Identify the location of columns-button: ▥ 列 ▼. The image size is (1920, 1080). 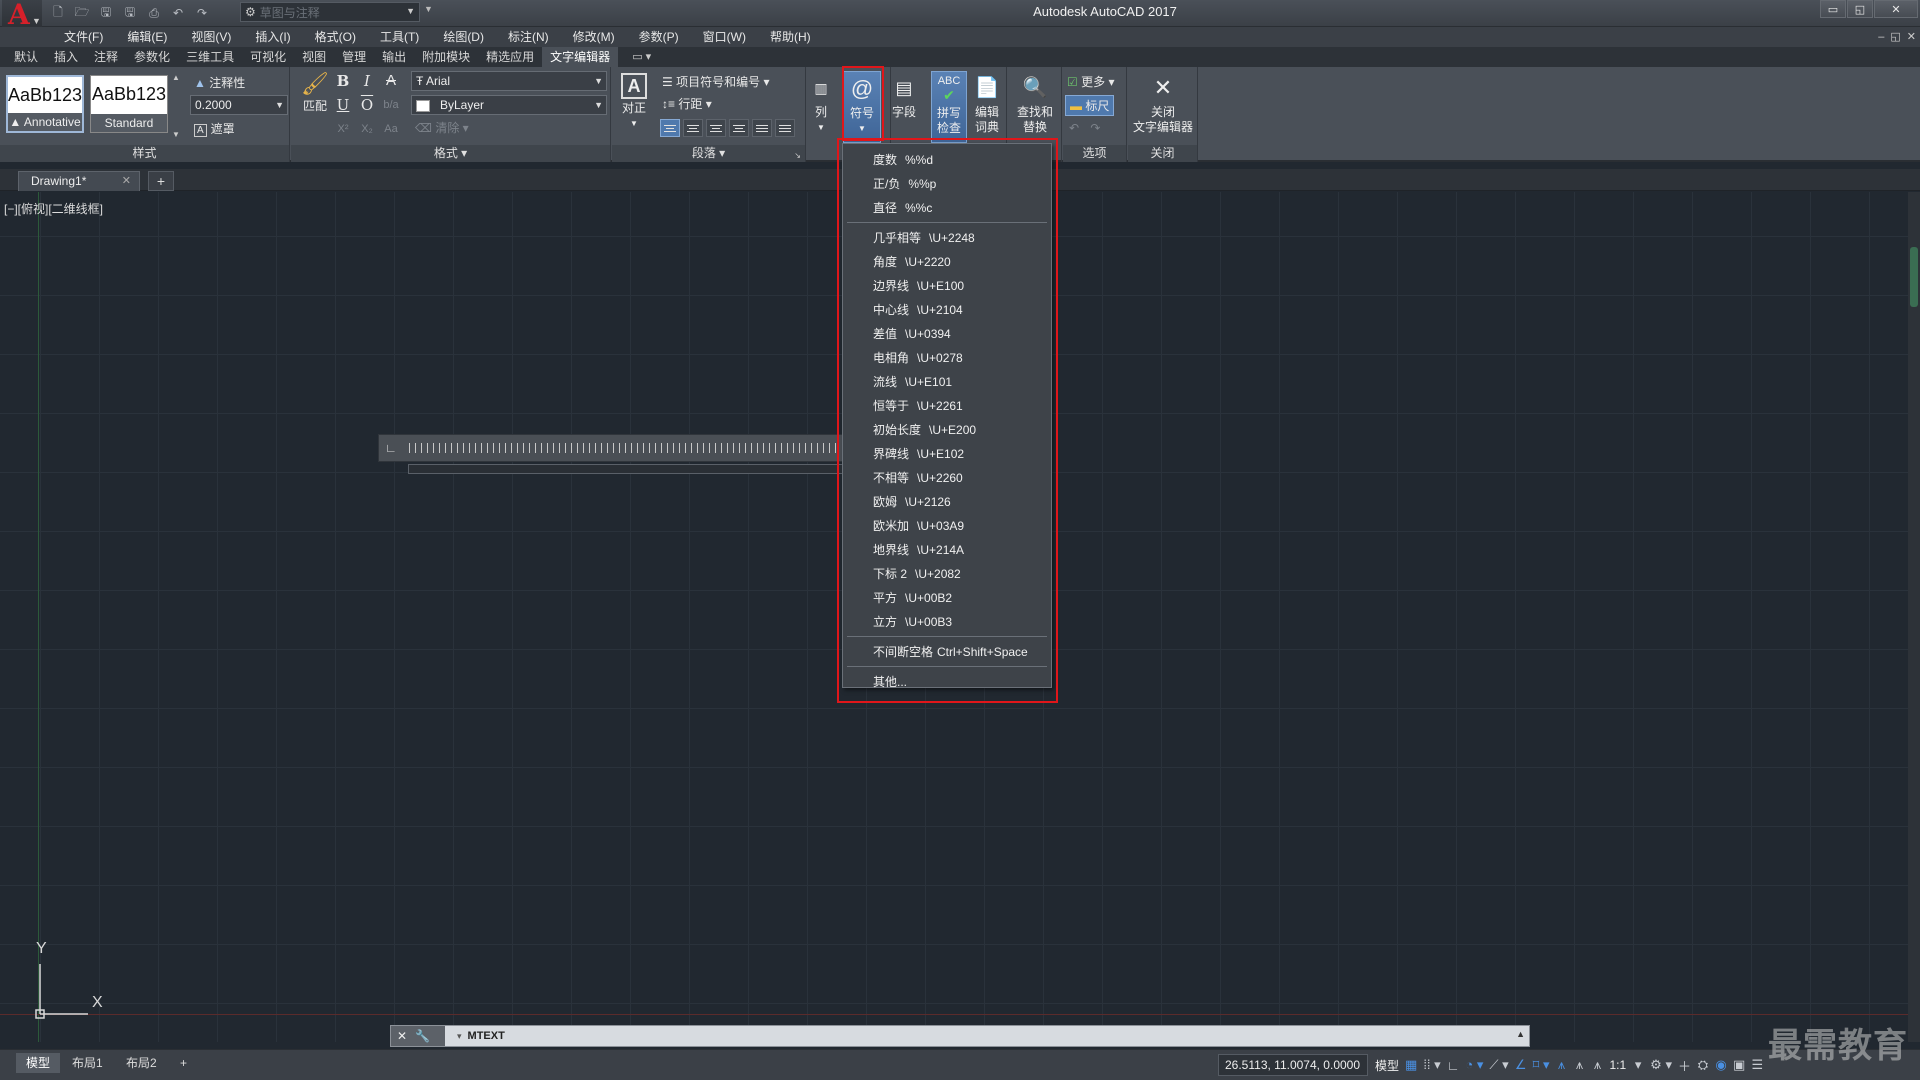
(821, 107).